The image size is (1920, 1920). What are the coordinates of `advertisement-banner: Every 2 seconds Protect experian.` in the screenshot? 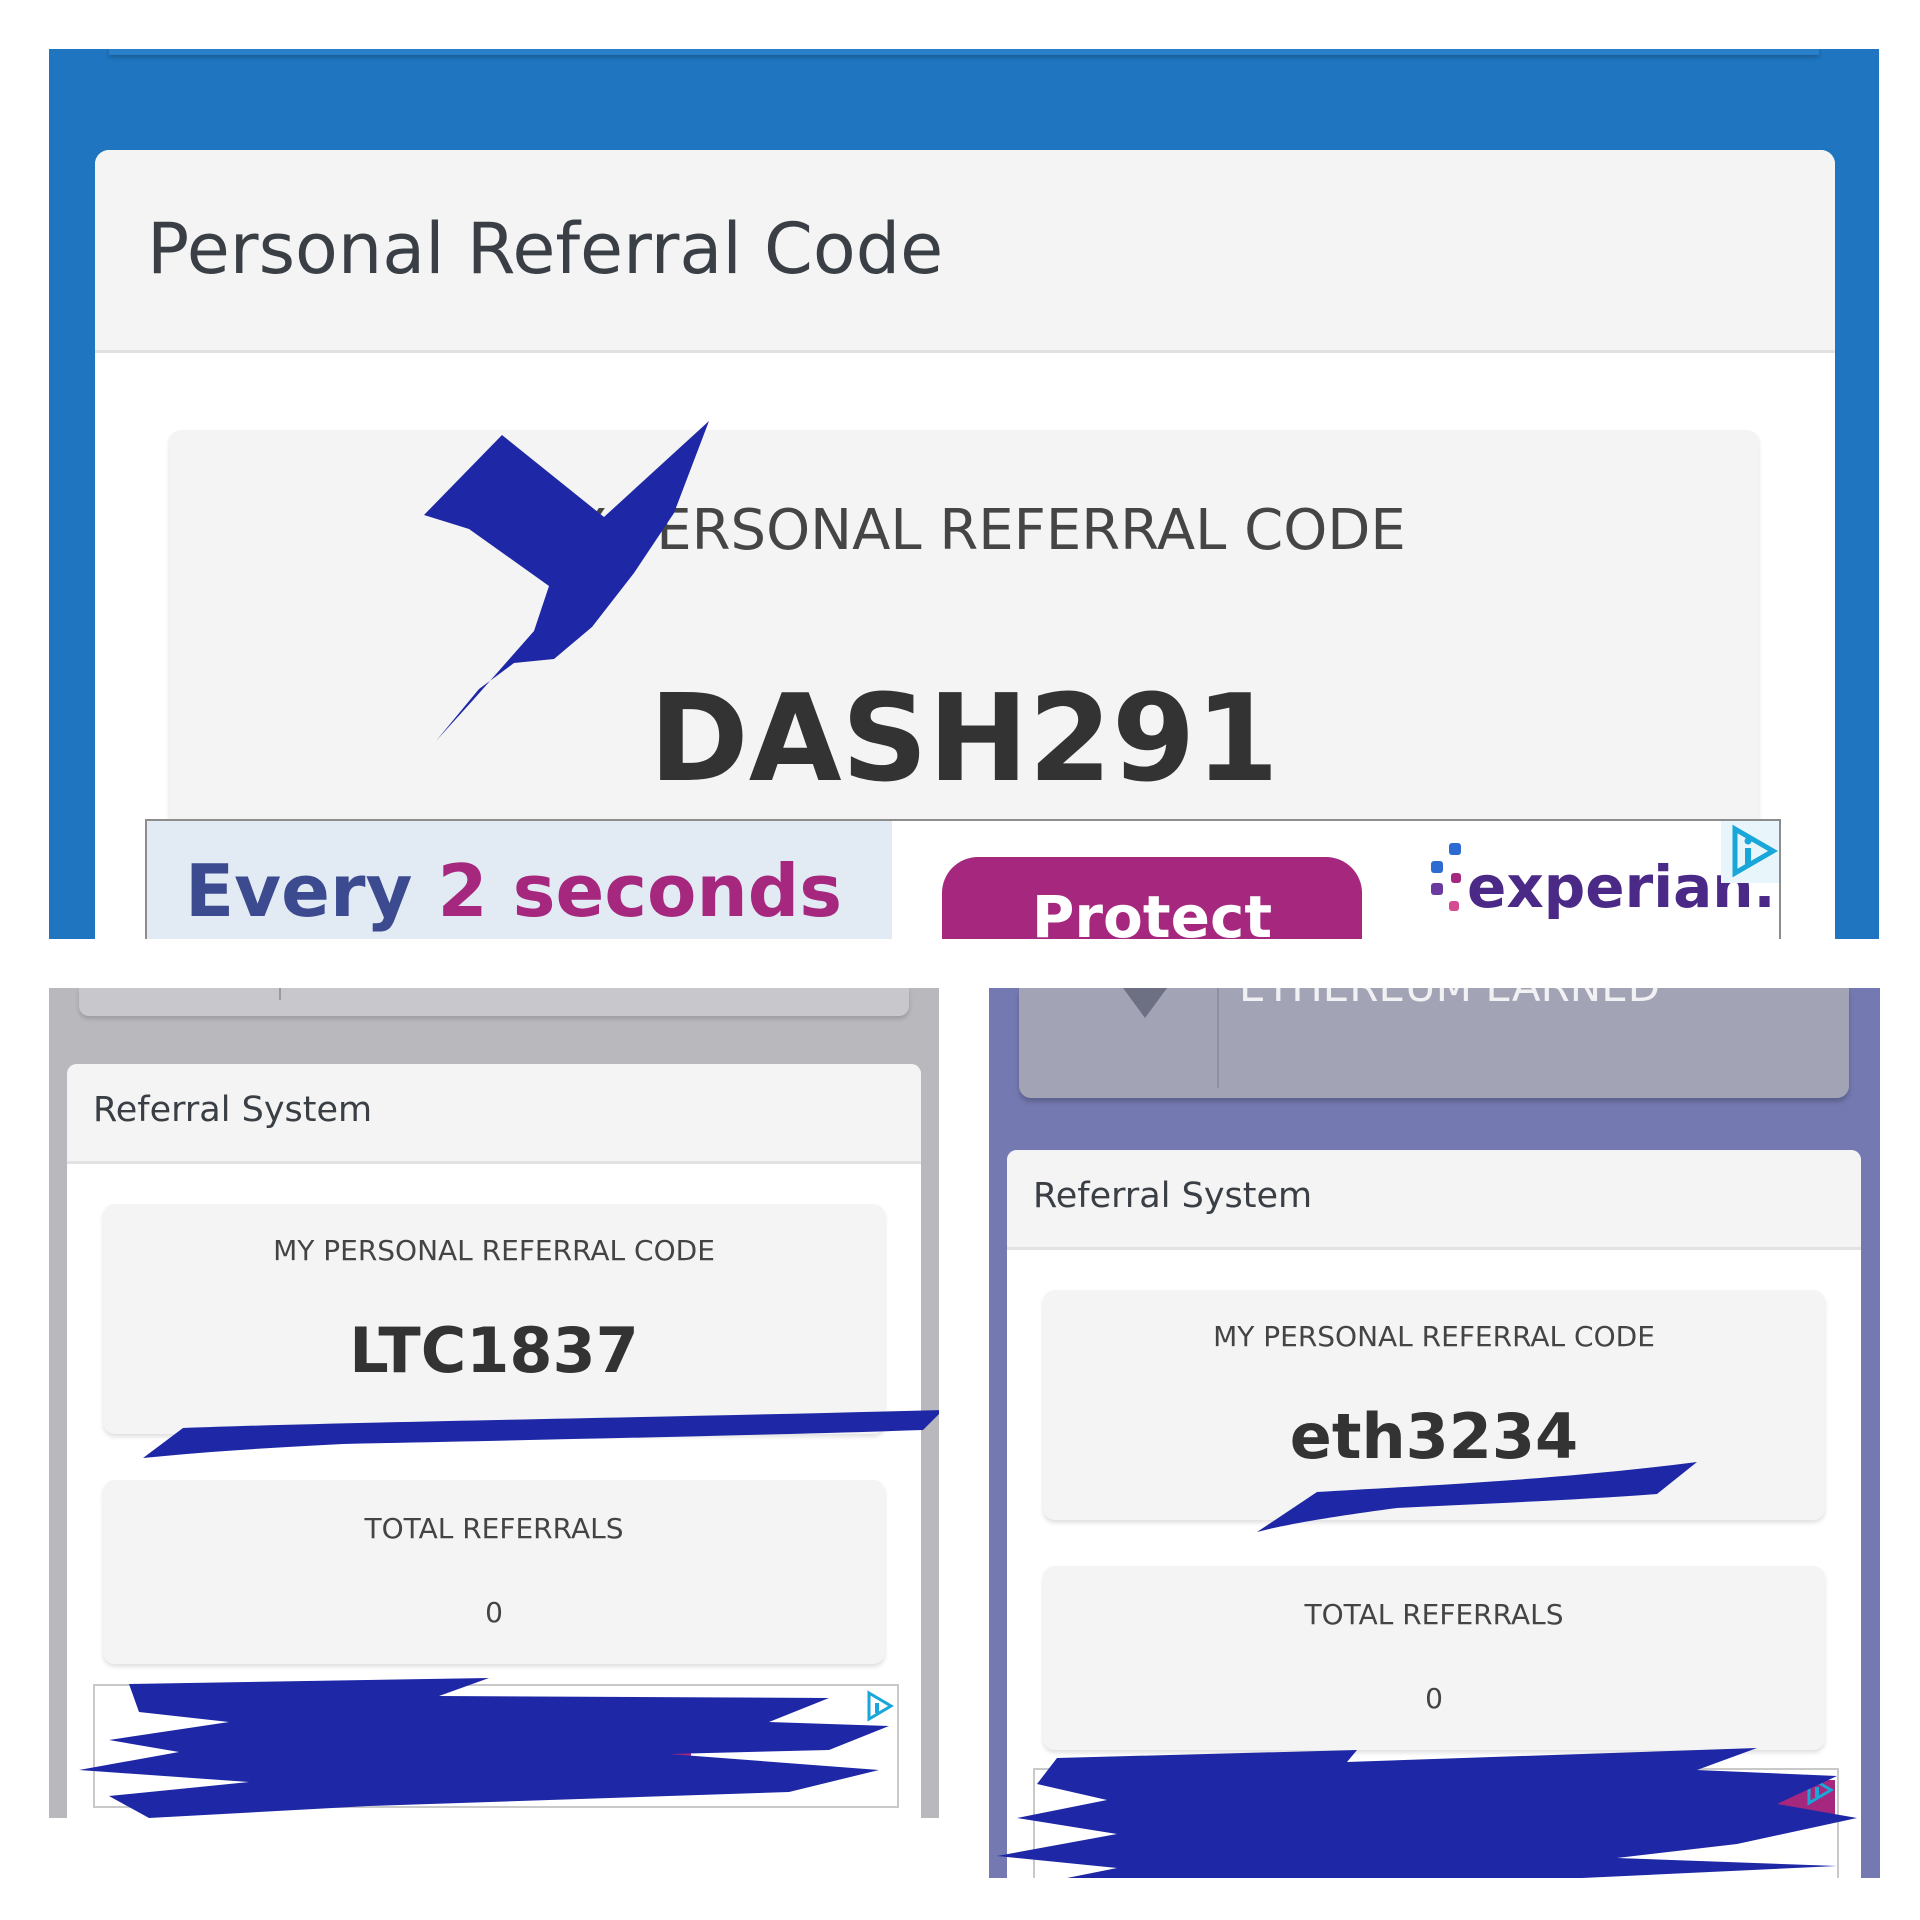 It's located at (963, 879).